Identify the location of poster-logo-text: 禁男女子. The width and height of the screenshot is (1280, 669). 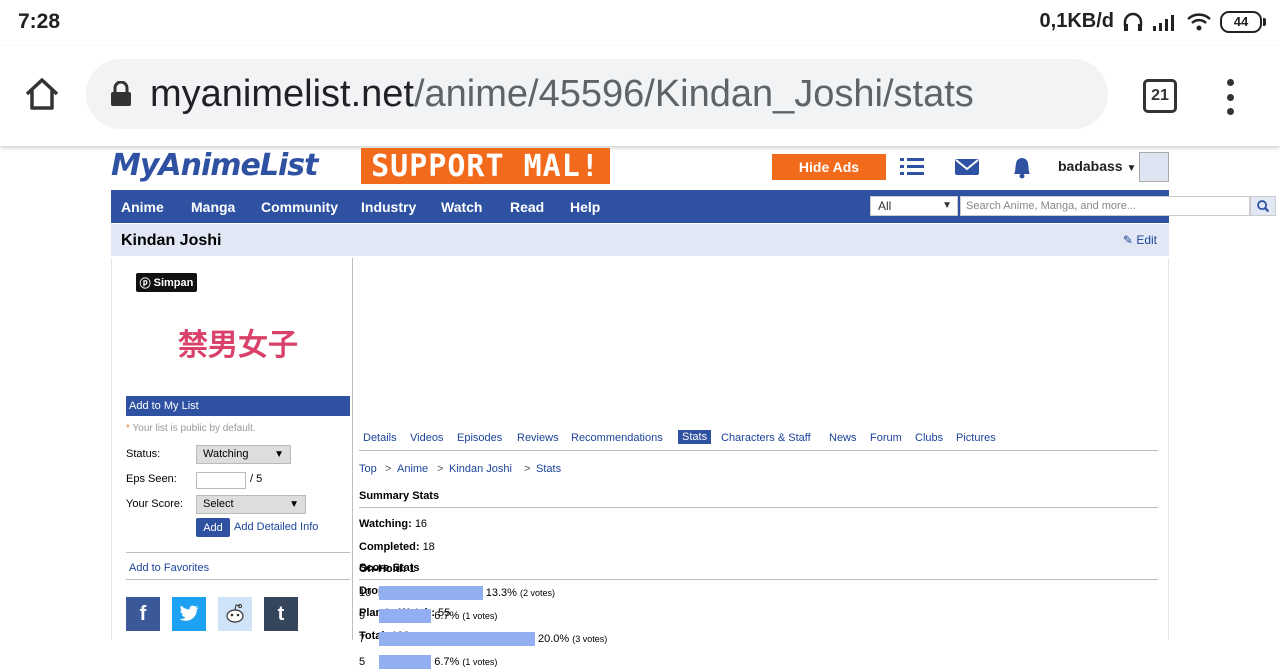
(238, 345).